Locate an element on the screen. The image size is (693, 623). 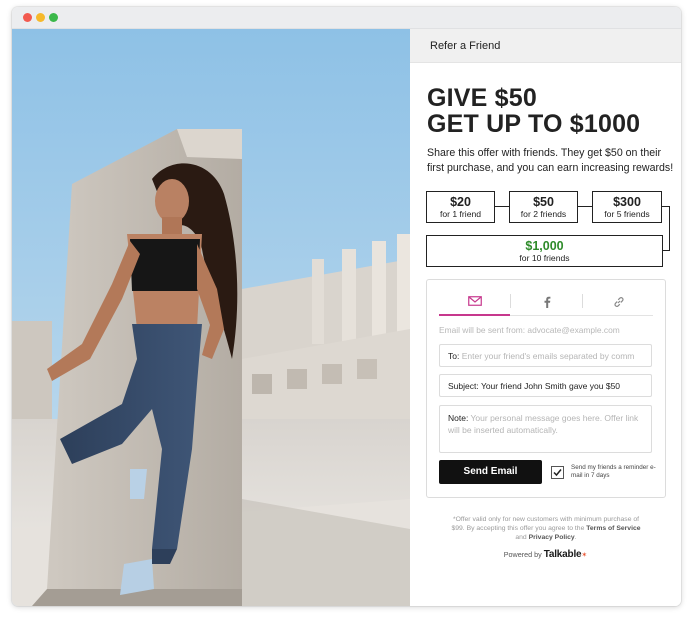
privacy-policy-link: Privacy Policy is located at coordinates (552, 537).